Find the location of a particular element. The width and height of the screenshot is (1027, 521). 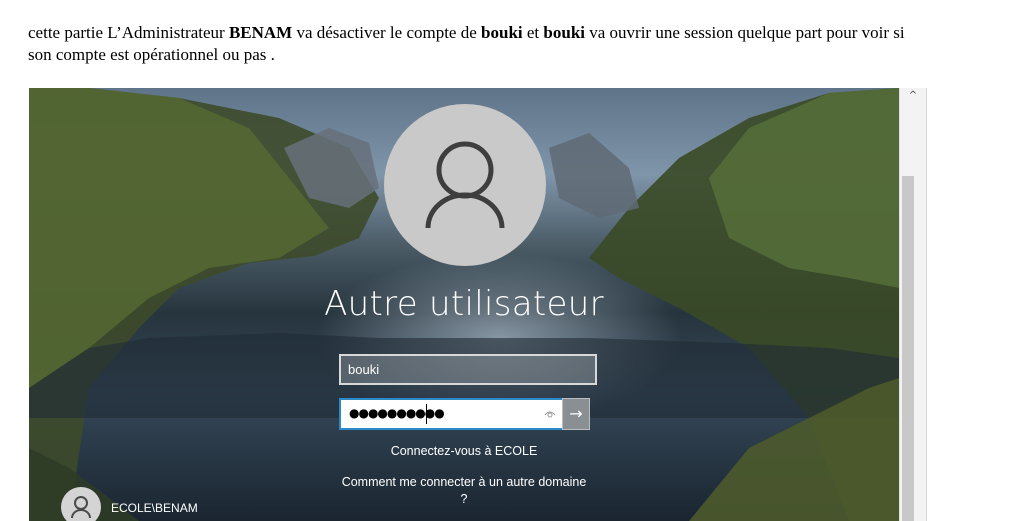

user-name-1: bouki is located at coordinates (502, 32).